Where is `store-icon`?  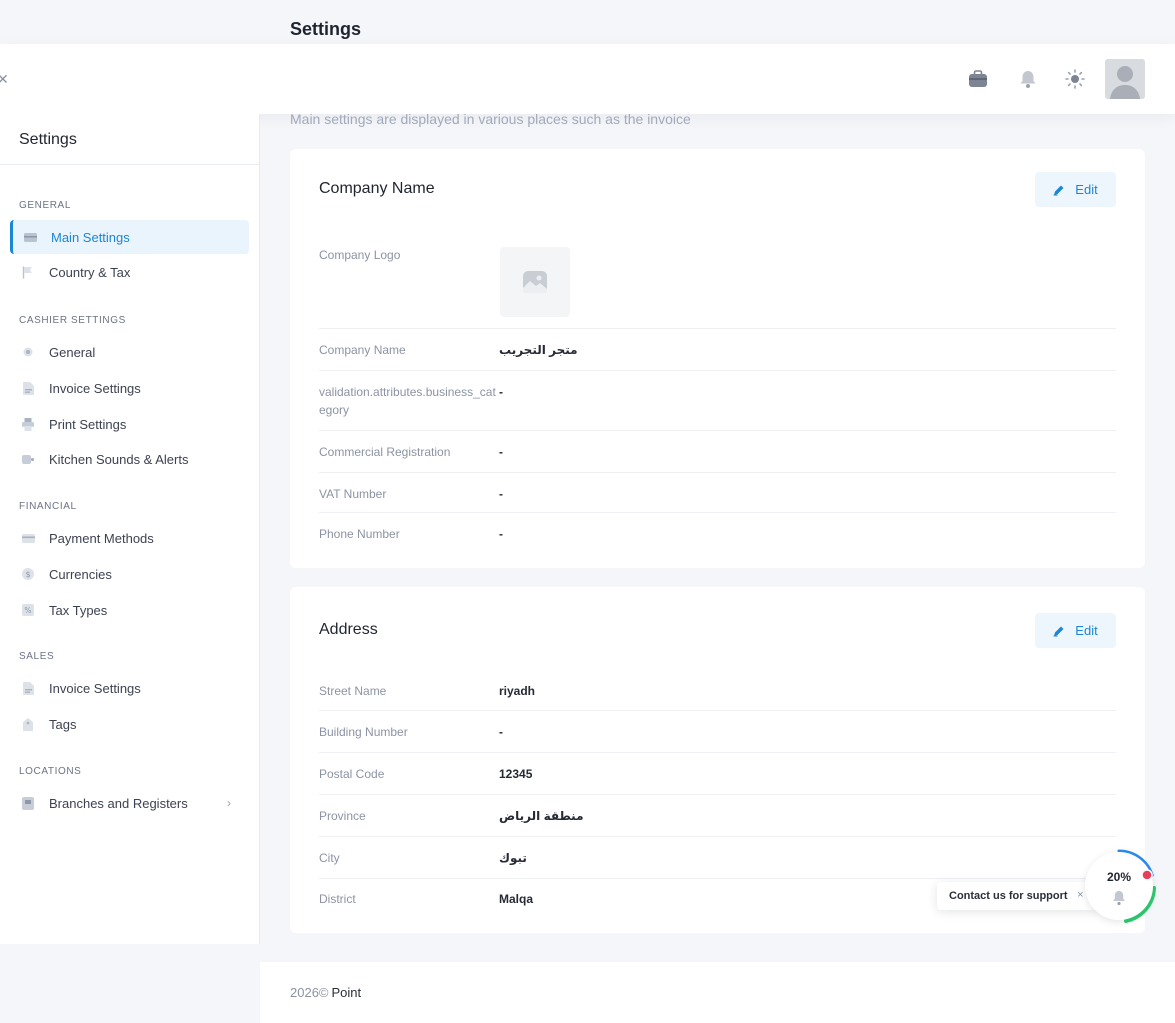 store-icon is located at coordinates (28, 803).